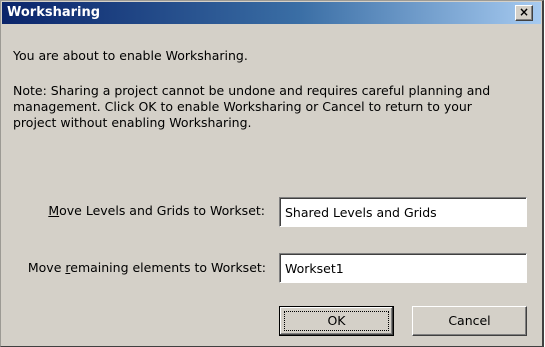 The image size is (545, 347). Describe the element at coordinates (168, 267) in the screenshot. I see `remaining-label-text: emaining elements to Workset:` at that location.